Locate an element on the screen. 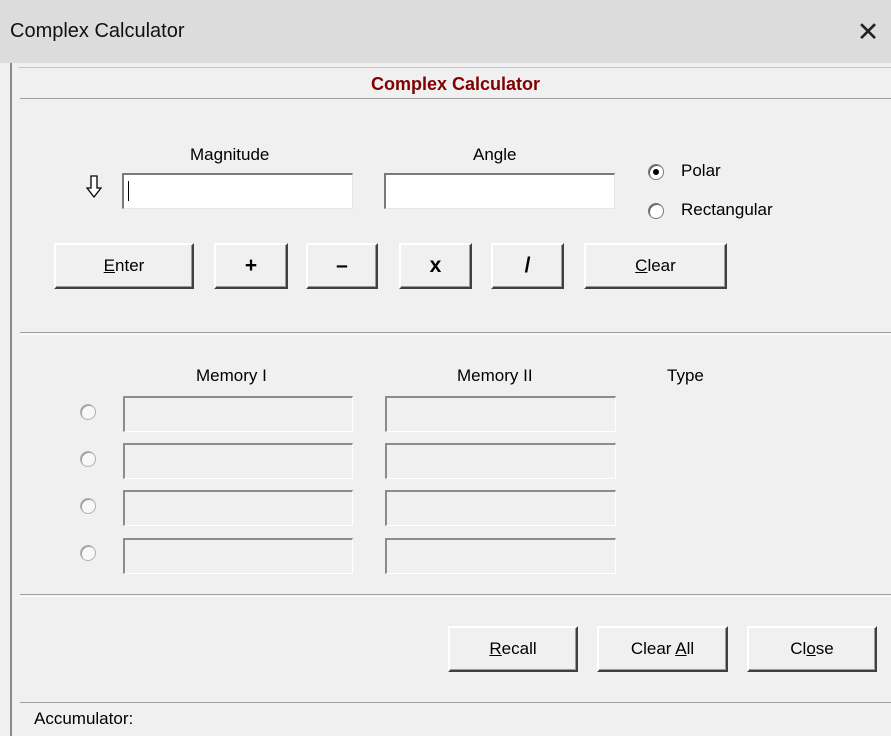 The image size is (891, 736). clear-accel: C is located at coordinates (641, 265).